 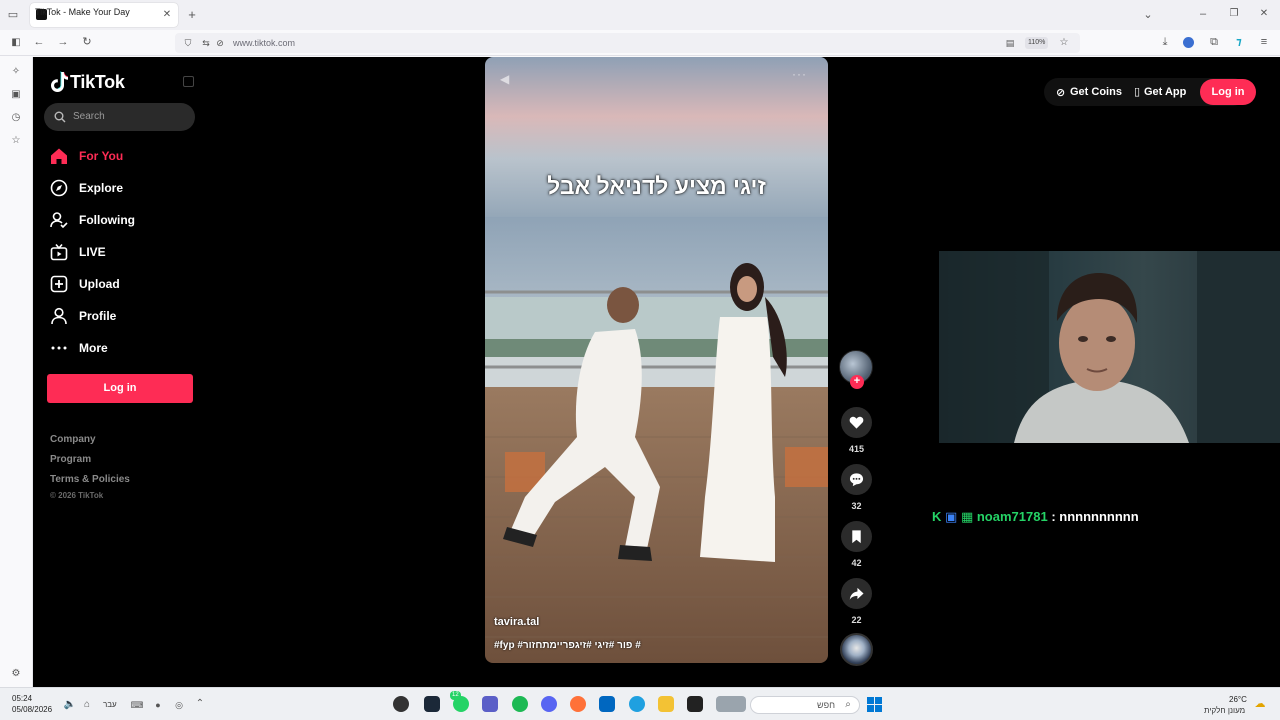 What do you see at coordinates (16, 72) in the screenshot?
I see `ai-chat-icon: ✧` at bounding box center [16, 72].